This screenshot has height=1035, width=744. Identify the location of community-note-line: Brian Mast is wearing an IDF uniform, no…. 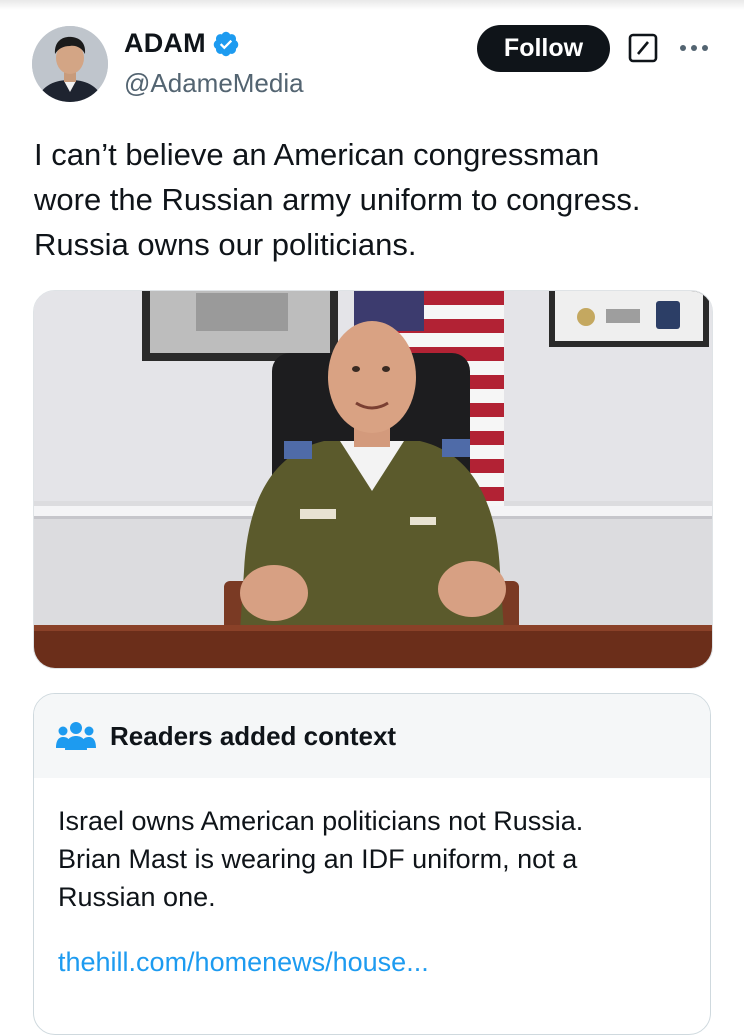
(318, 859).